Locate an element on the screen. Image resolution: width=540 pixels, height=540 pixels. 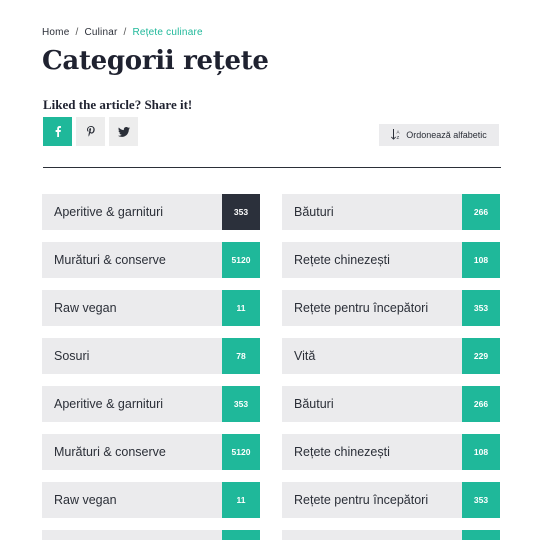
breadcrumb-current: Rețete culinare is located at coordinates (167, 32).